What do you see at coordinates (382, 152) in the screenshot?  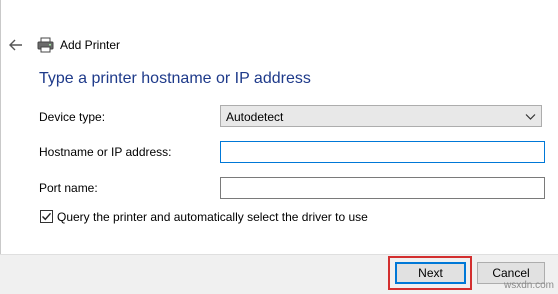 I see `hostname-input` at bounding box center [382, 152].